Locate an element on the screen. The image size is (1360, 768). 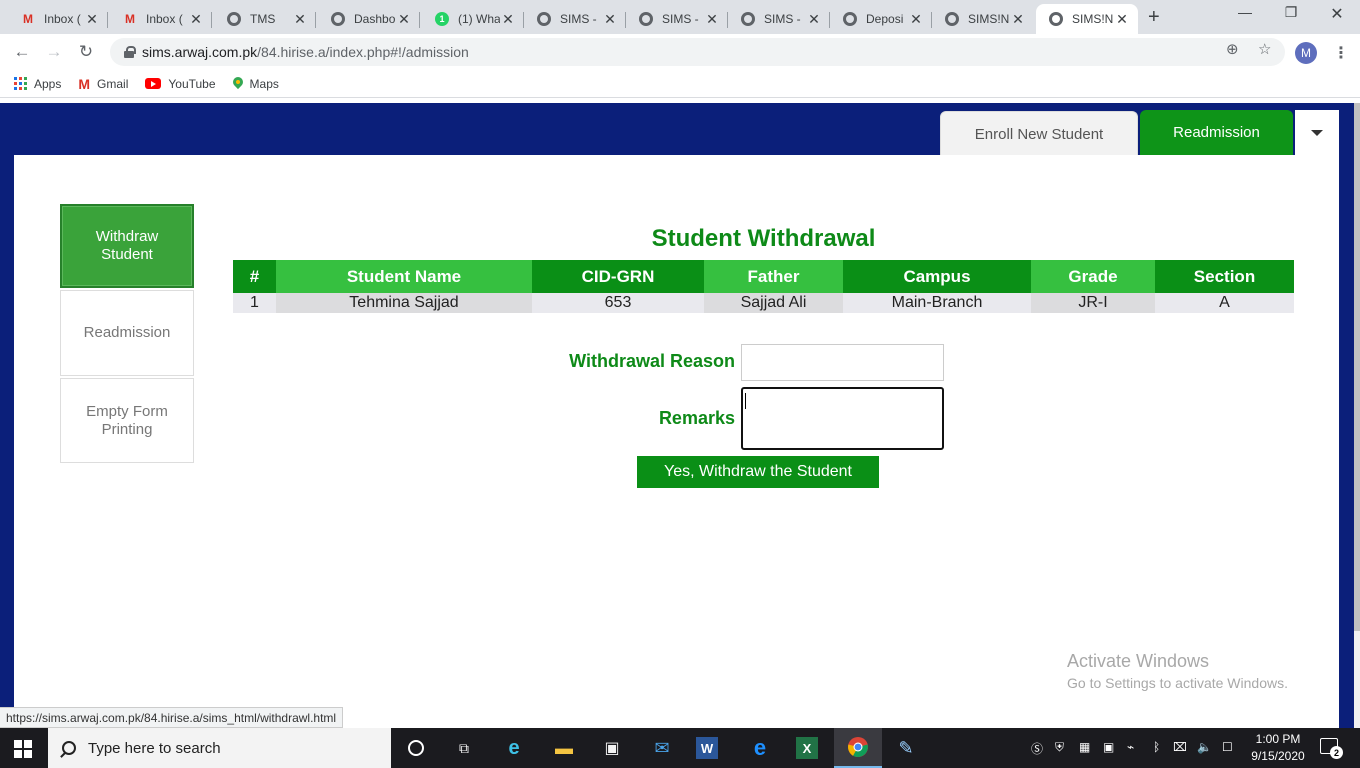
windows-start-icon is located at coordinates (23, 749).